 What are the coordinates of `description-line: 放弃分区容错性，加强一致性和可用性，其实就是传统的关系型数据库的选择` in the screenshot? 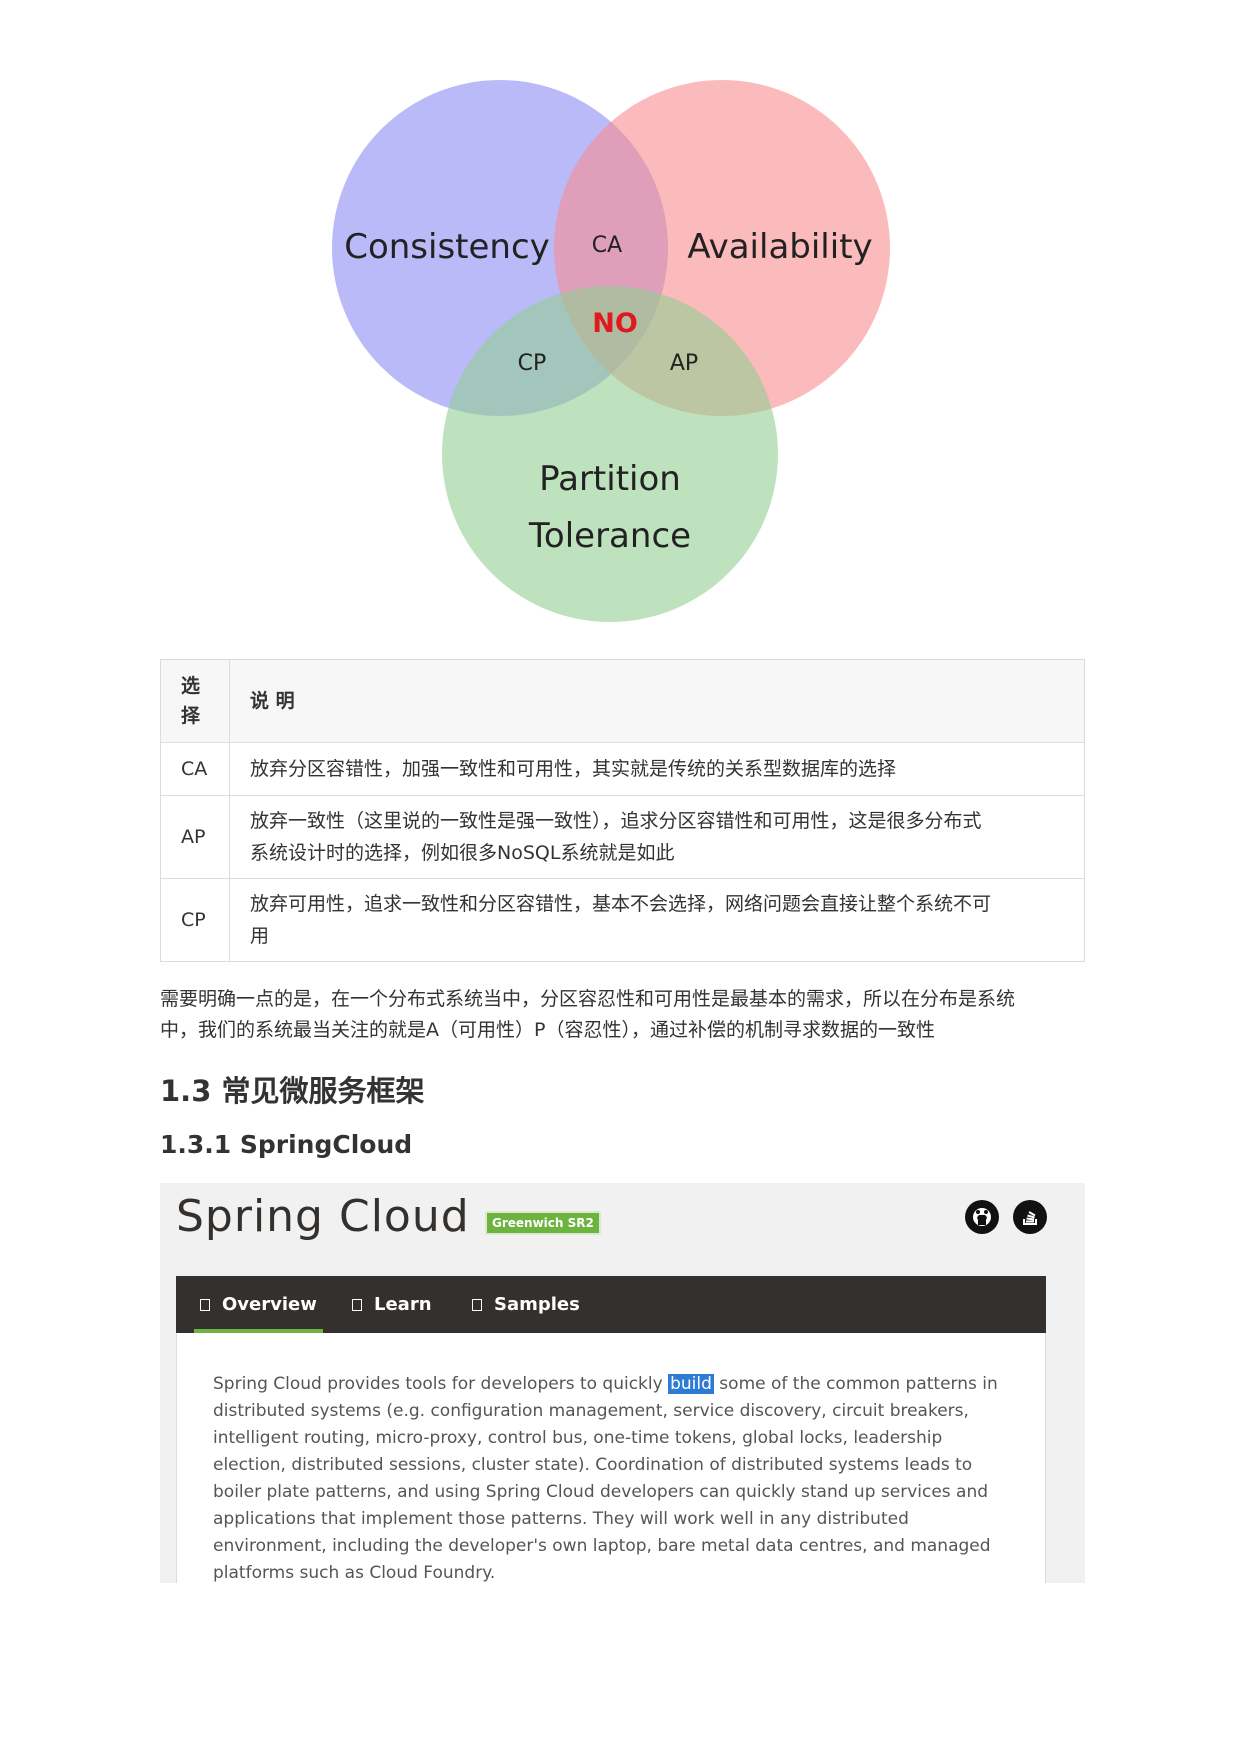 It's located at (573, 769).